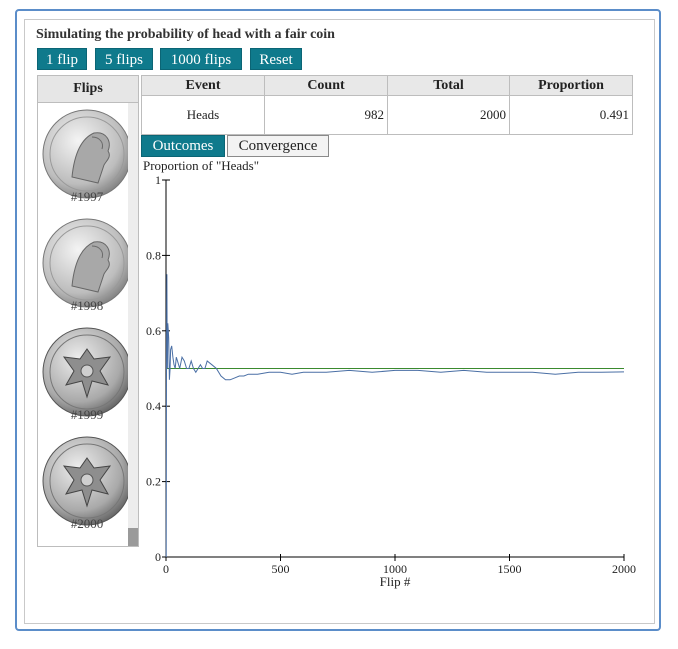  What do you see at coordinates (133, 324) in the screenshot?
I see `flips-scrollbar` at bounding box center [133, 324].